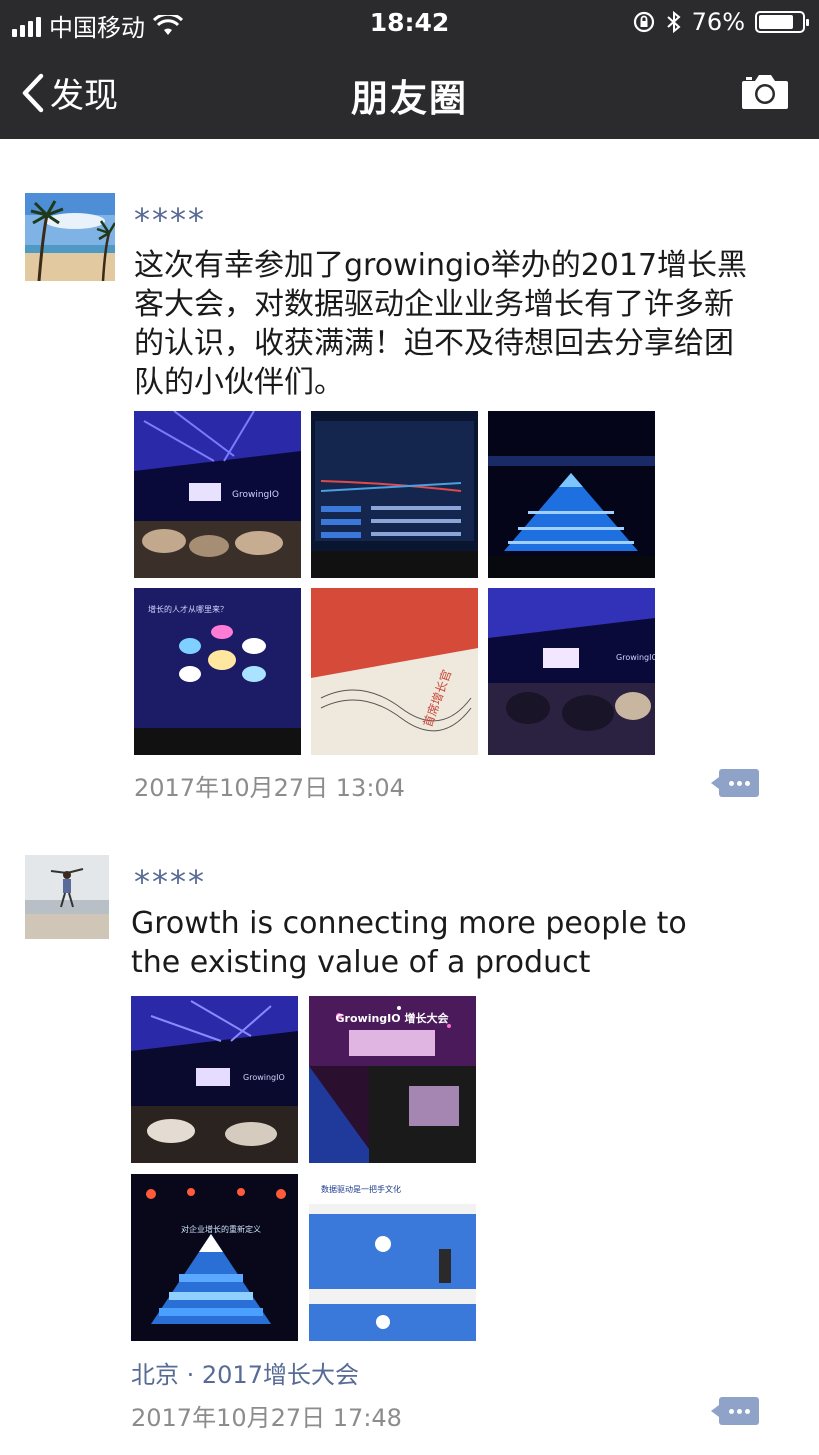  Describe the element at coordinates (409, 23) in the screenshot. I see `status-bar: 中国移动 18:42 76%` at that location.